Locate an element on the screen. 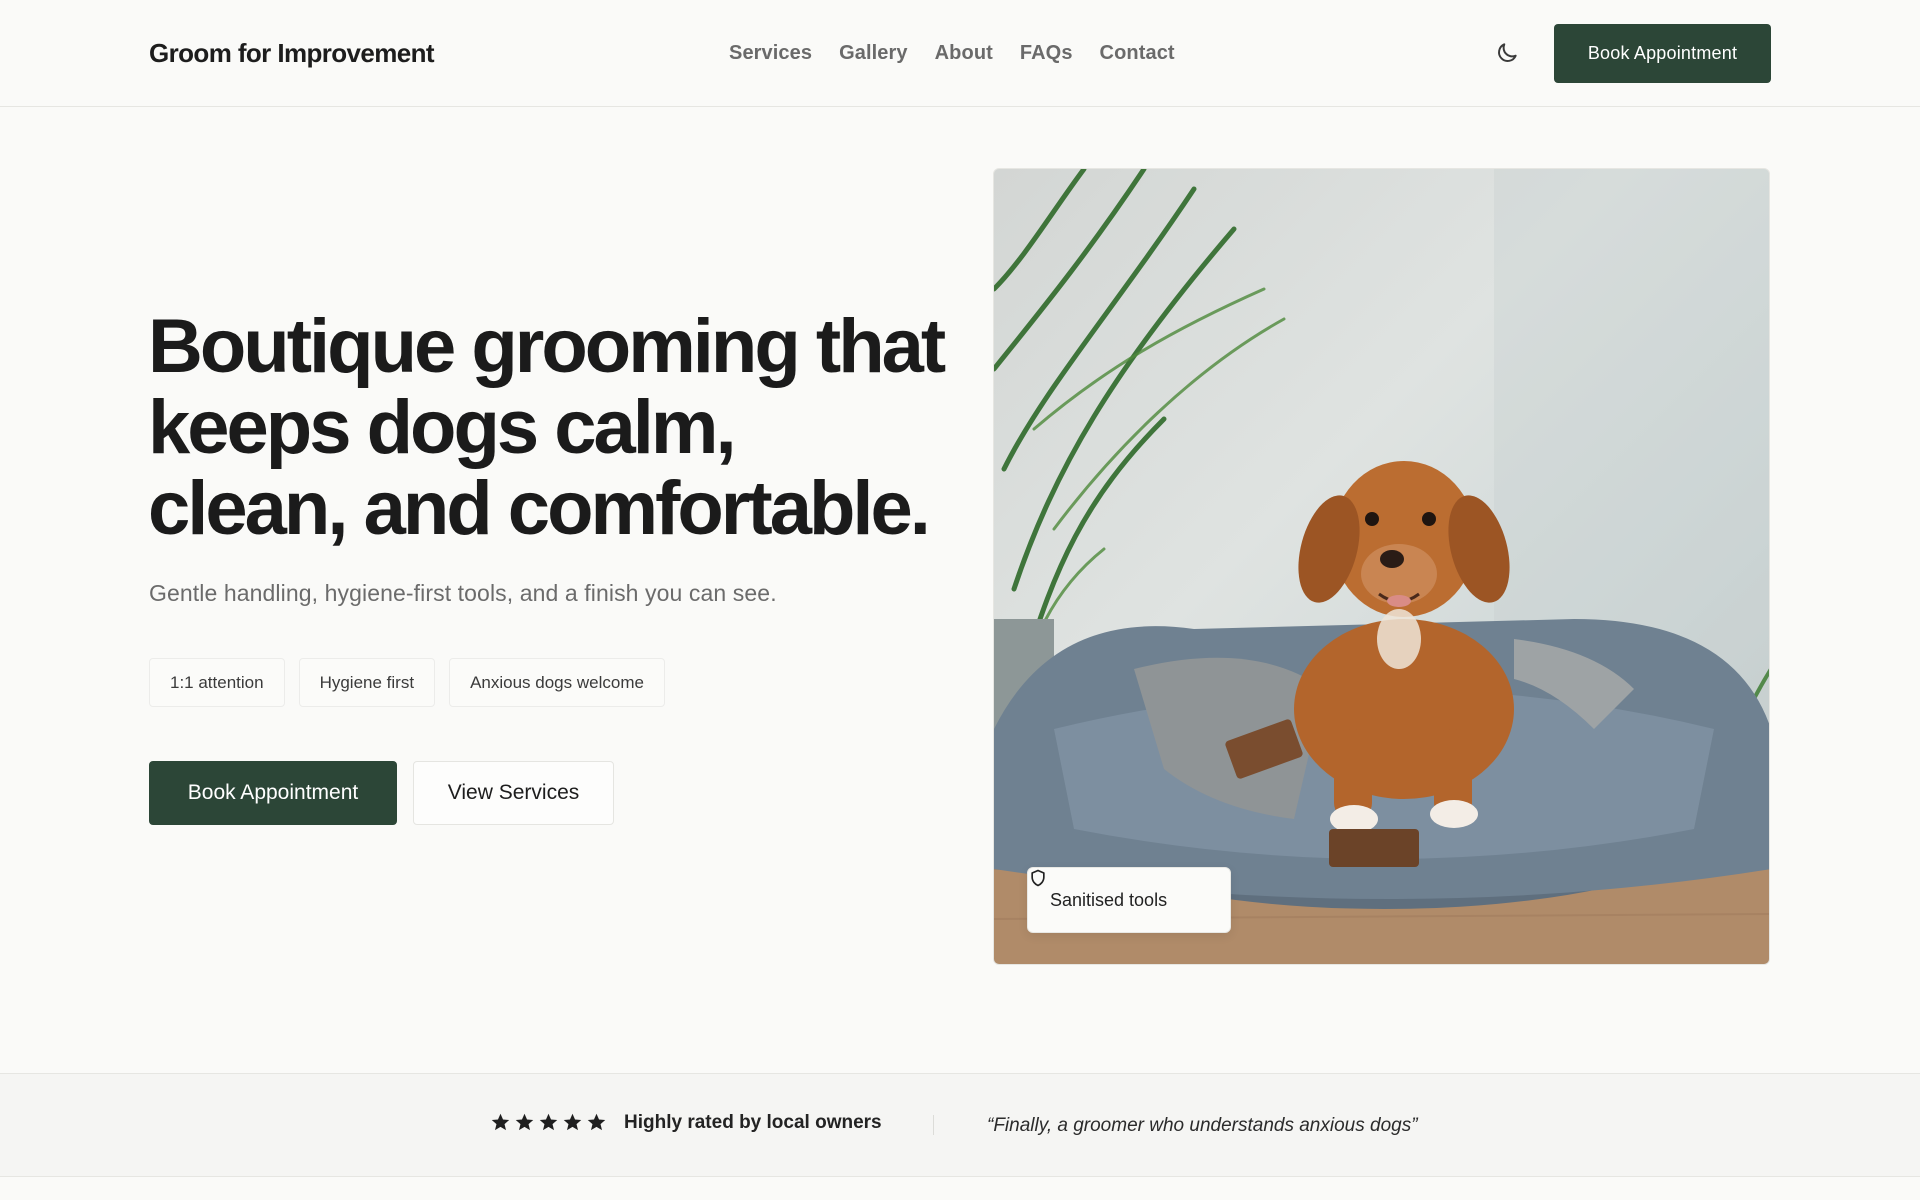 The image size is (1920, 1200). chip-anxious-dogs: Anxious dogs welcome is located at coordinates (557, 682).